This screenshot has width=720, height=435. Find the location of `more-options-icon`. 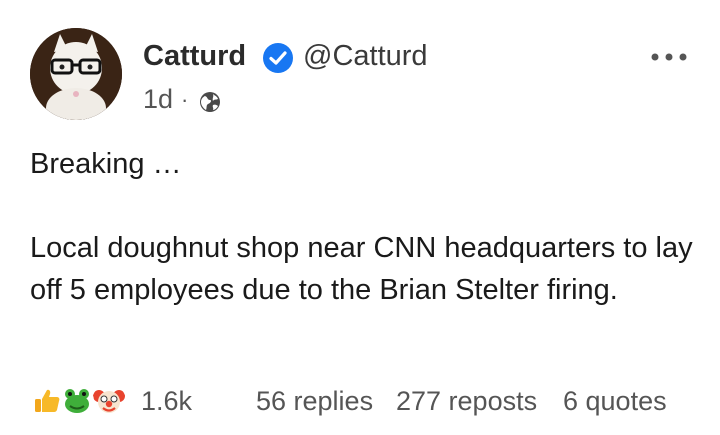

more-options-icon is located at coordinates (669, 57).